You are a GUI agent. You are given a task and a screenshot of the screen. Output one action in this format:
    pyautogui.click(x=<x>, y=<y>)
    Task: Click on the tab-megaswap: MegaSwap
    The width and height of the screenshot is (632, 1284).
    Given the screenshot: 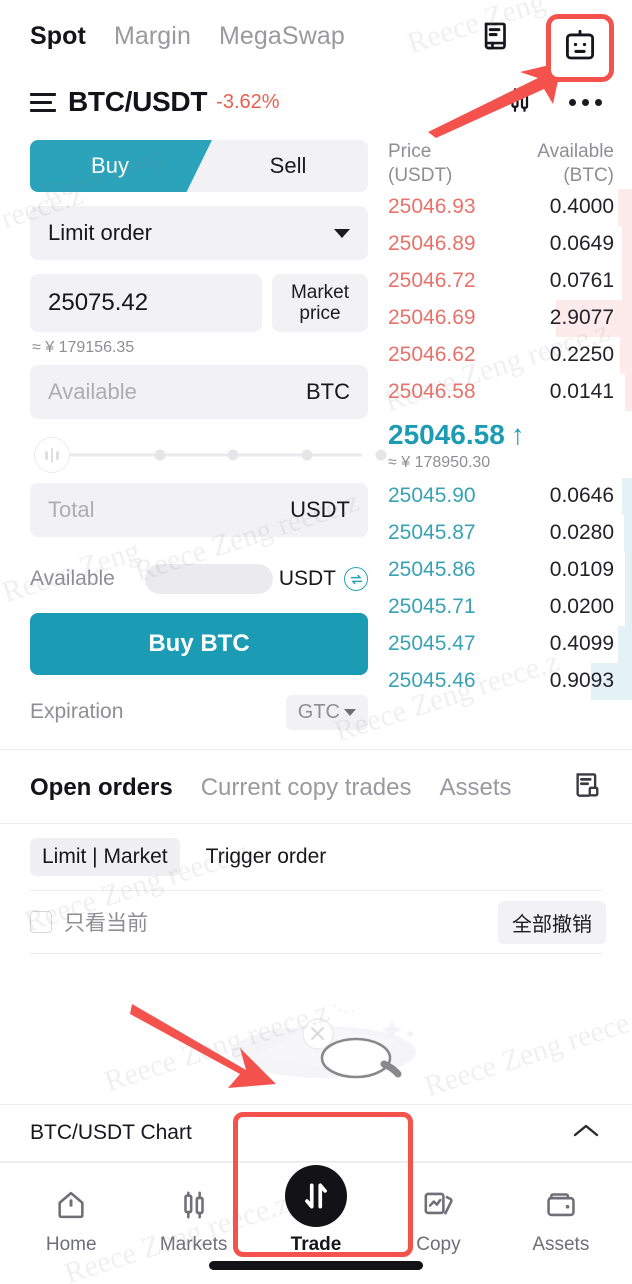 What is the action you would take?
    pyautogui.click(x=282, y=36)
    